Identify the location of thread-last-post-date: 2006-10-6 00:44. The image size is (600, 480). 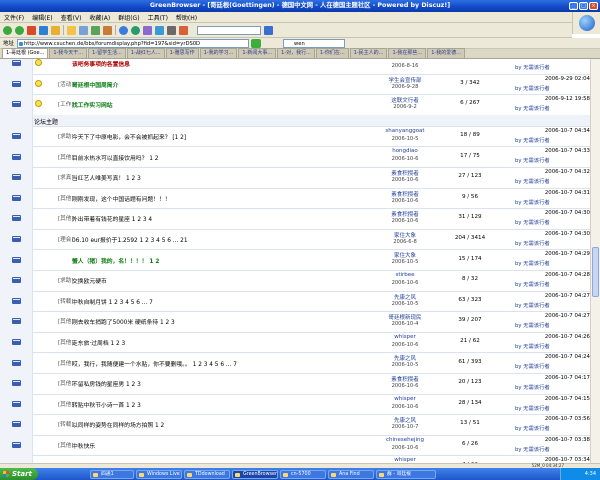
(550, 60).